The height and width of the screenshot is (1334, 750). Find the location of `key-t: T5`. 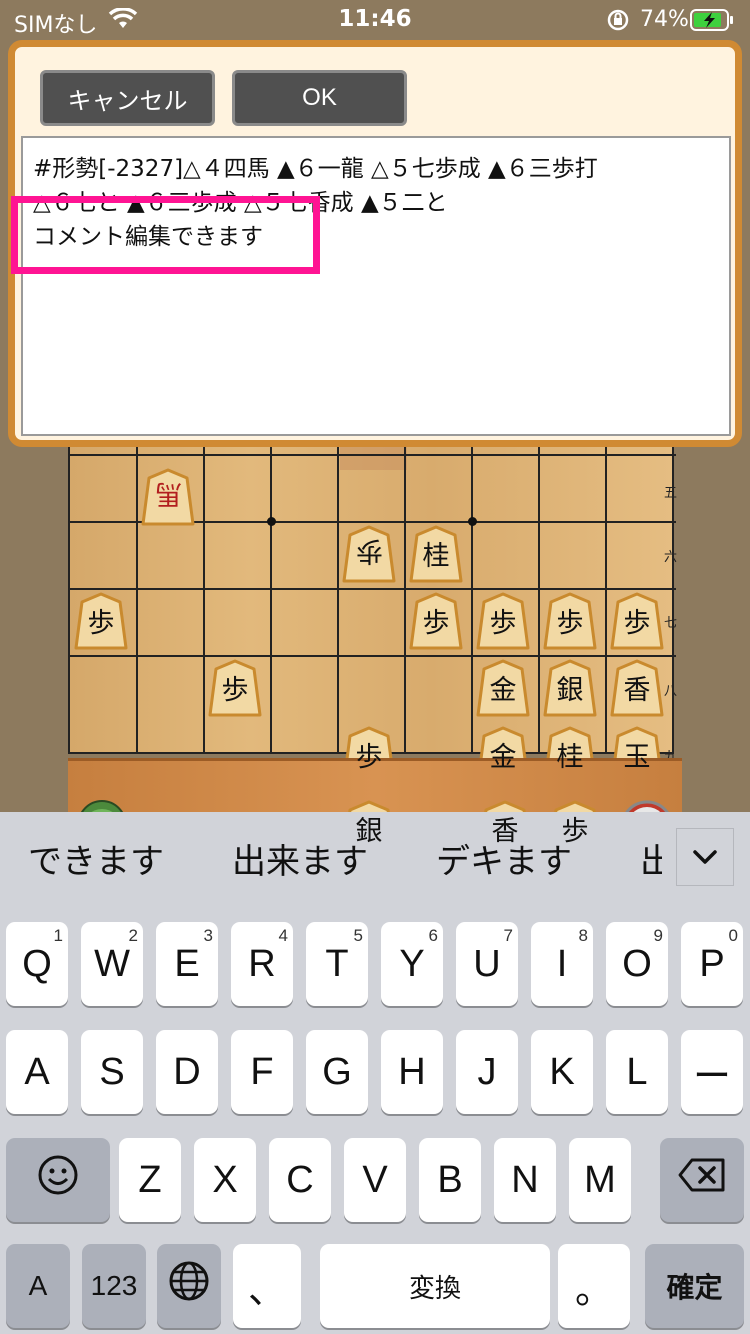

key-t: T5 is located at coordinates (337, 964).